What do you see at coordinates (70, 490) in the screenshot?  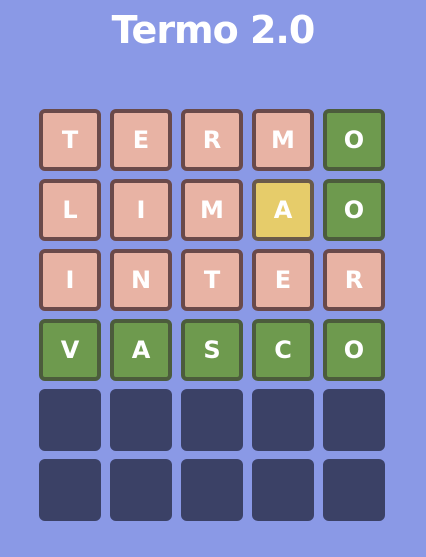 I see `tile-r6-c1` at bounding box center [70, 490].